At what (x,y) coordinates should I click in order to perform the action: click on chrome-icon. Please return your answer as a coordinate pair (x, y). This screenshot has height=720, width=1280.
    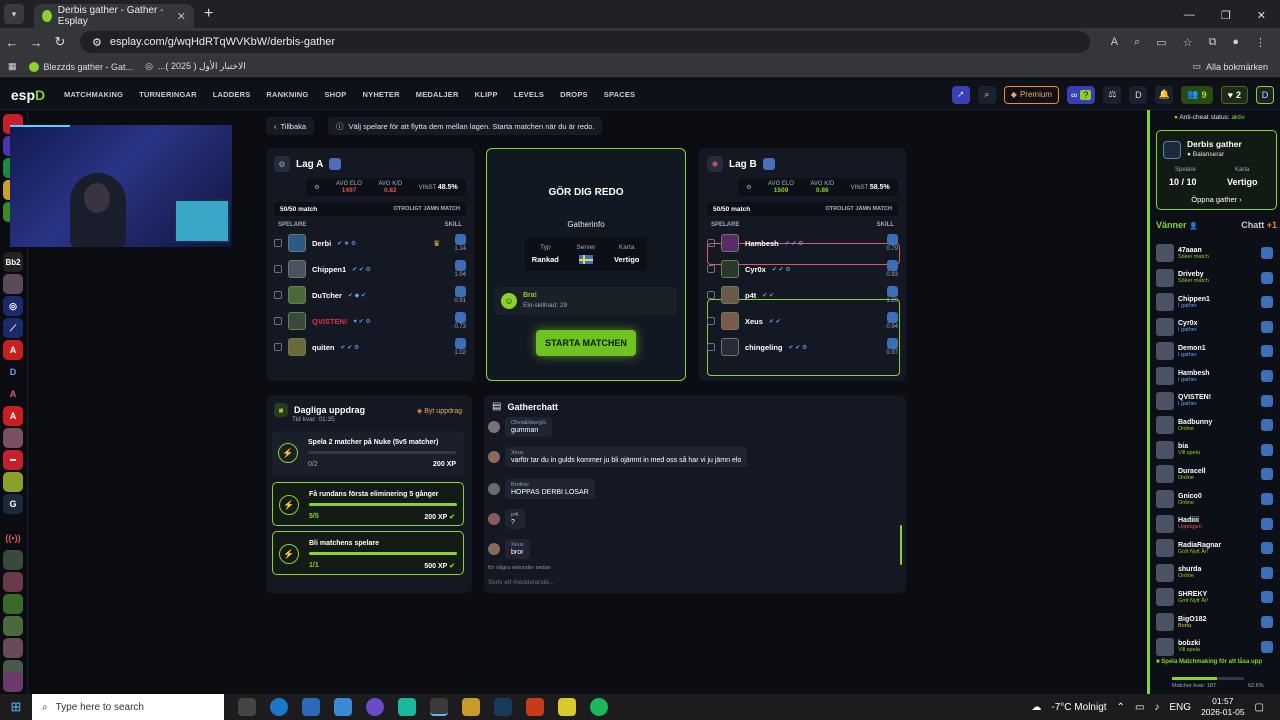
    Looking at the image, I should click on (439, 707).